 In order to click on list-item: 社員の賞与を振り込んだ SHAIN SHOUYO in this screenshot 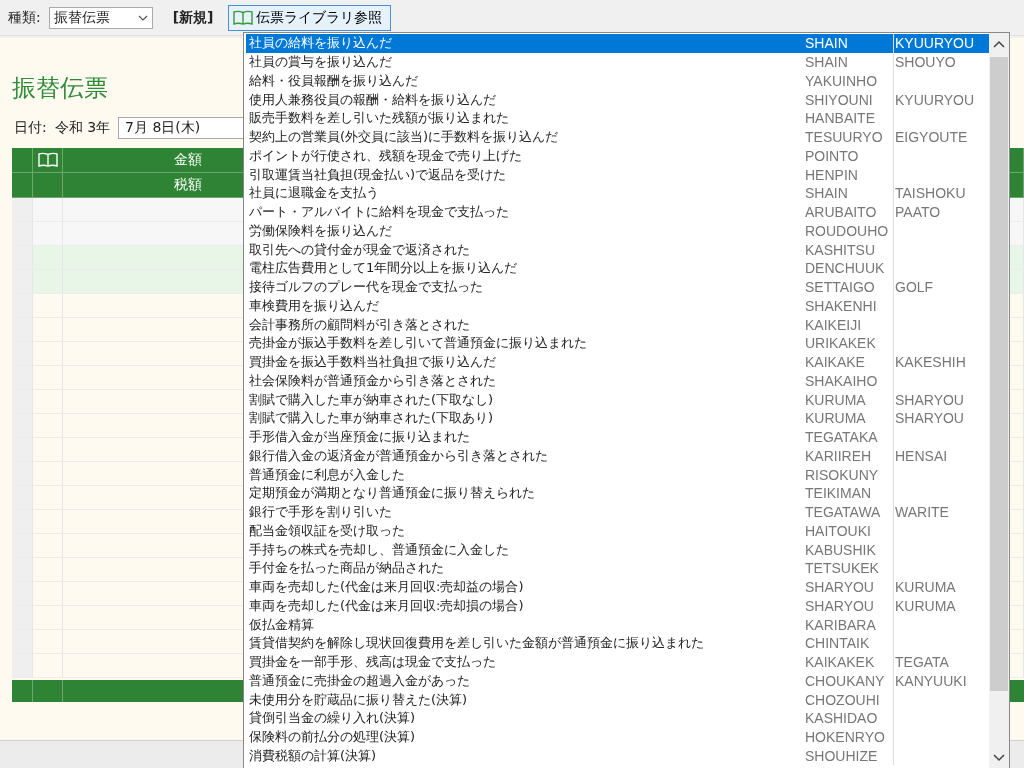, I will do `click(617, 62)`.